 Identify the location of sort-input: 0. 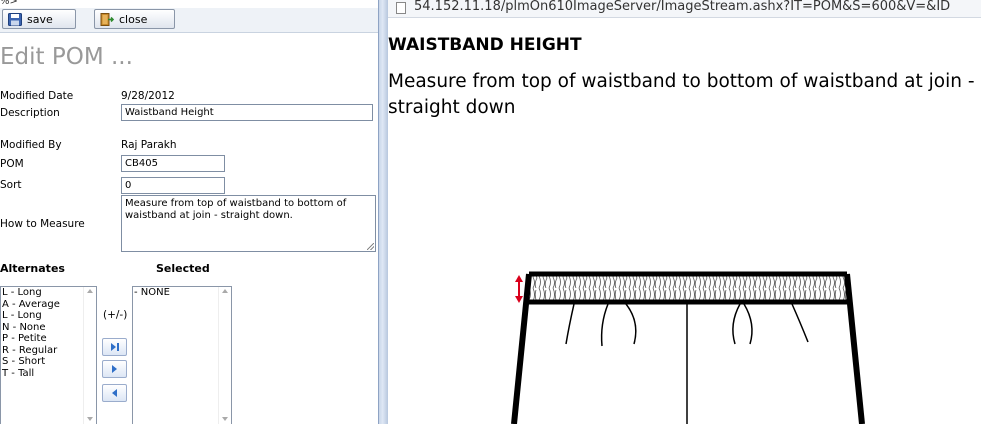
(173, 185).